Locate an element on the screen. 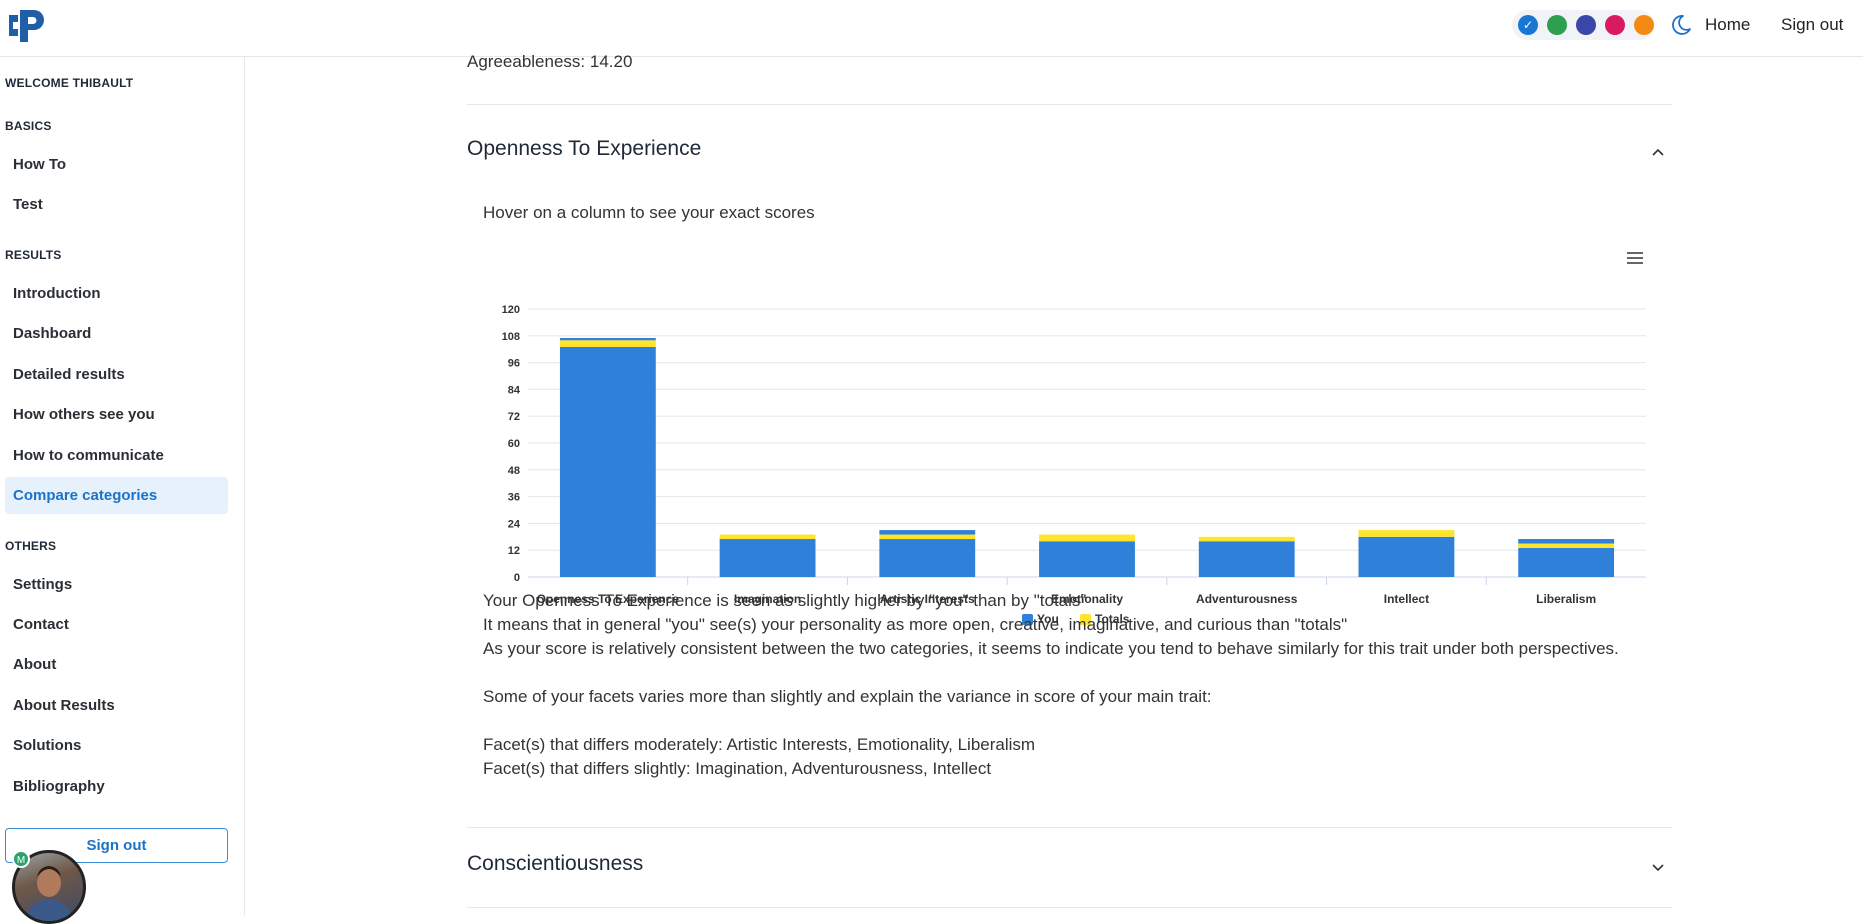 Image resolution: width=1863 pixels, height=924 pixels. chart-menu-icon is located at coordinates (1635, 258).